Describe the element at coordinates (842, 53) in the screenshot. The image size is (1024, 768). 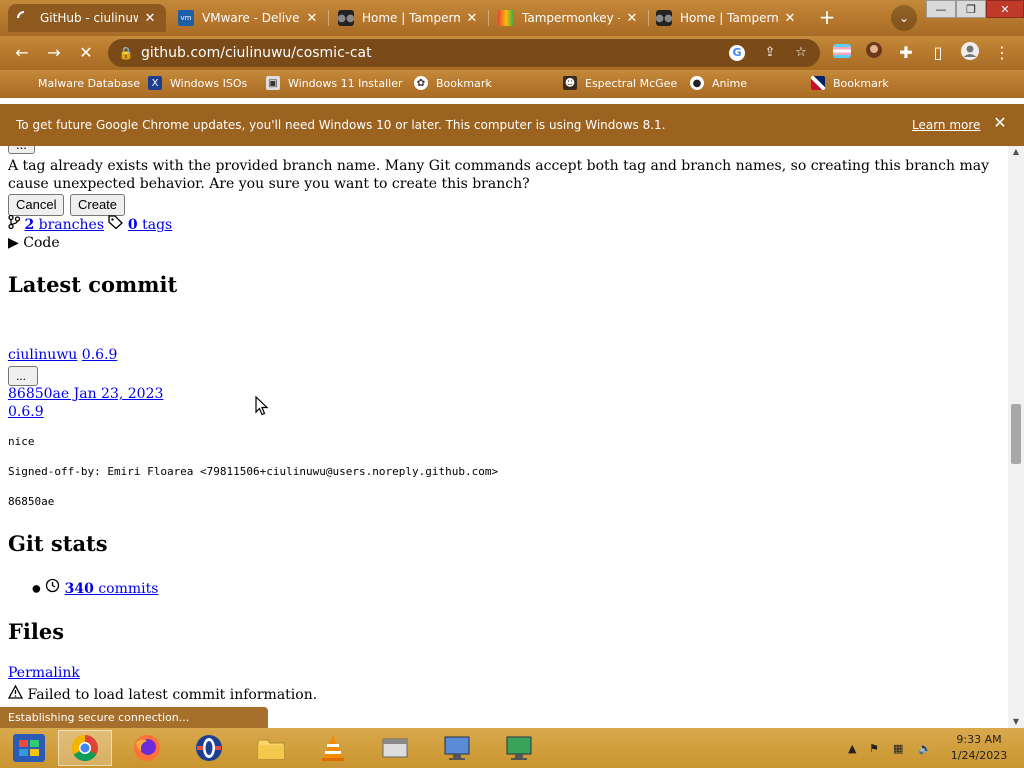
I see `trans-flag-extension-icon` at that location.